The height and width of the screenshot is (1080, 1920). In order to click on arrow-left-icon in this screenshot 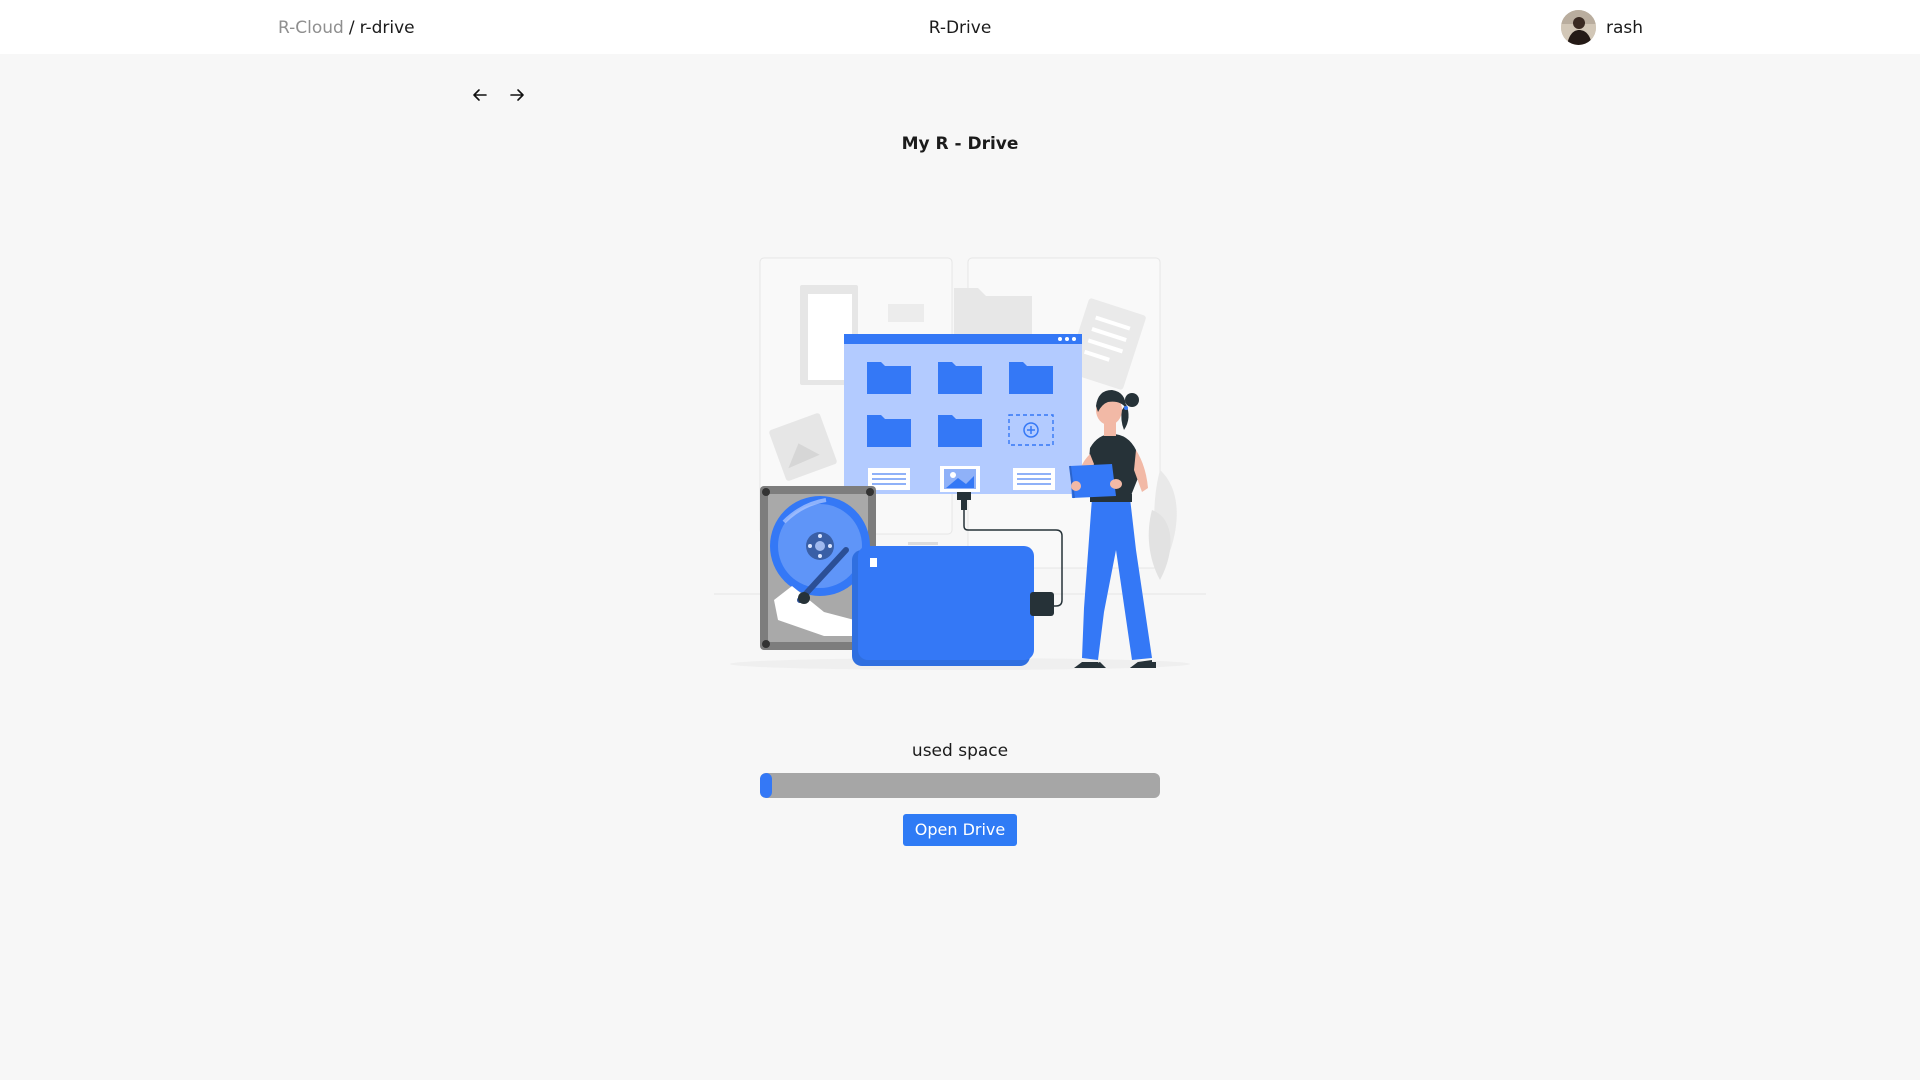, I will do `click(480, 95)`.